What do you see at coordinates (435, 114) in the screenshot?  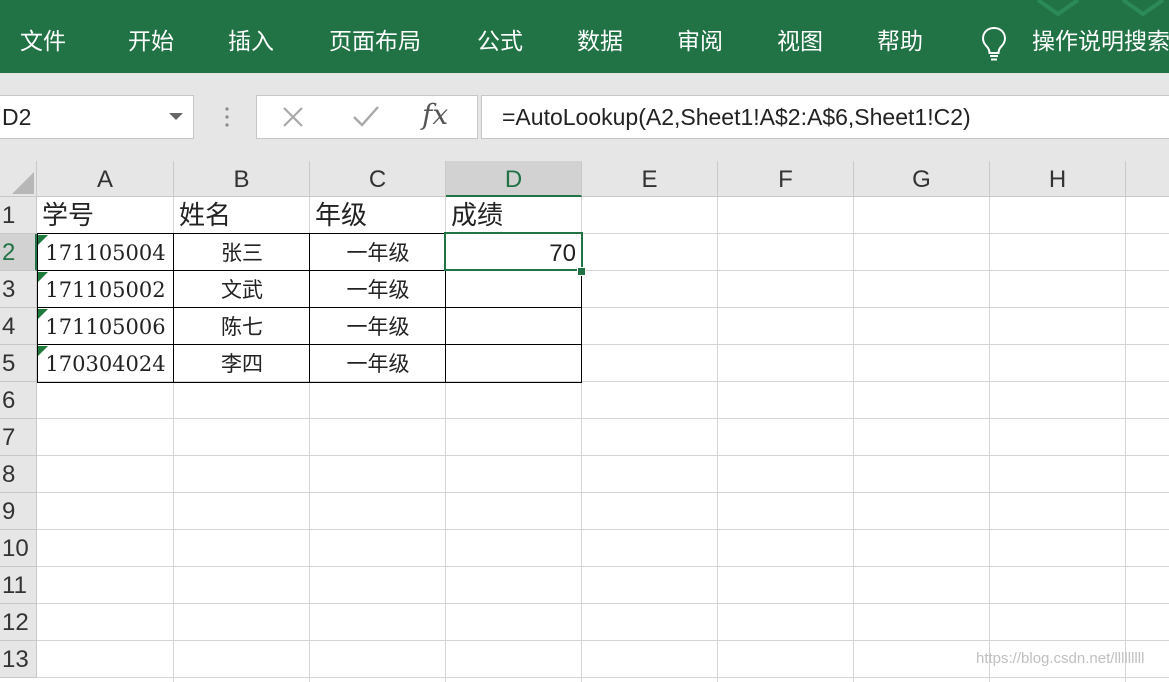 I see `insert-function-icon: fx` at bounding box center [435, 114].